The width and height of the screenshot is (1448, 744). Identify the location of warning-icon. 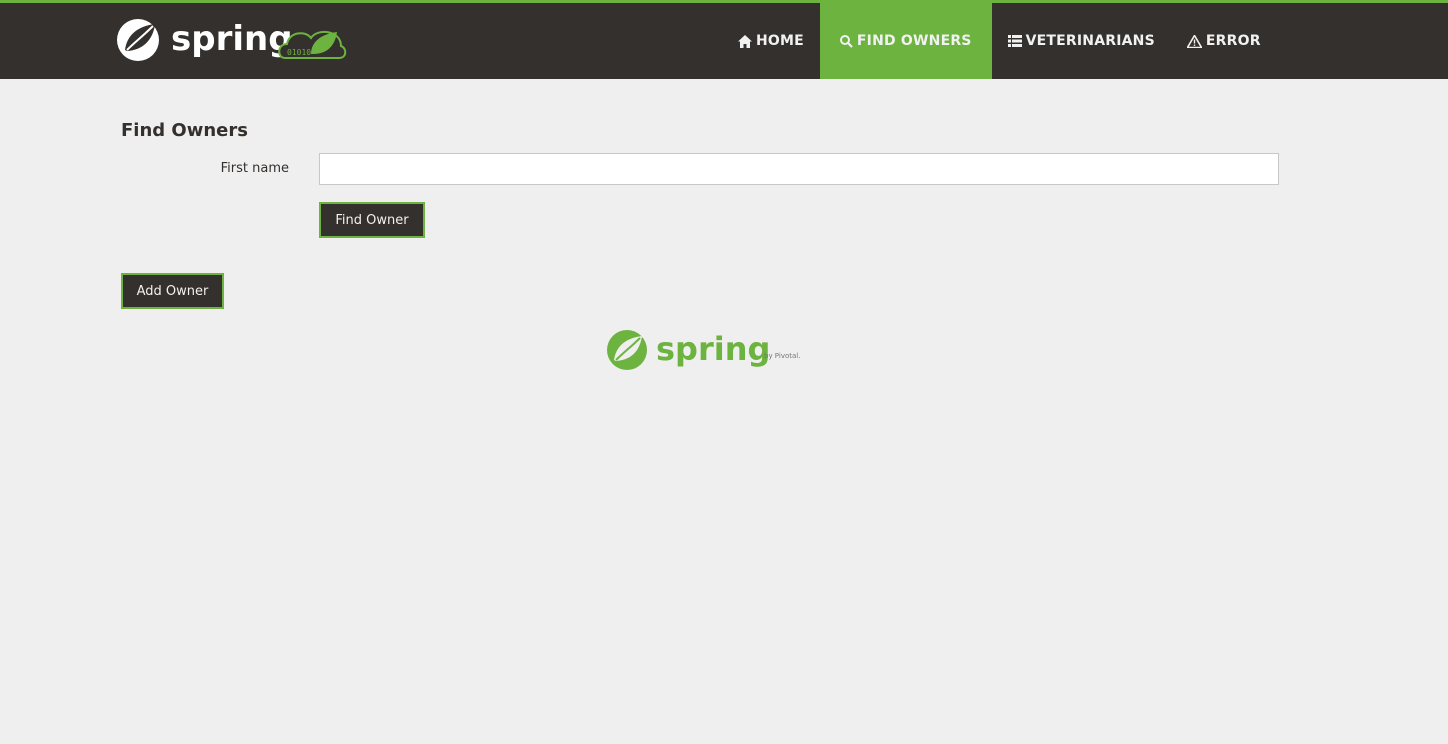
(1194, 41).